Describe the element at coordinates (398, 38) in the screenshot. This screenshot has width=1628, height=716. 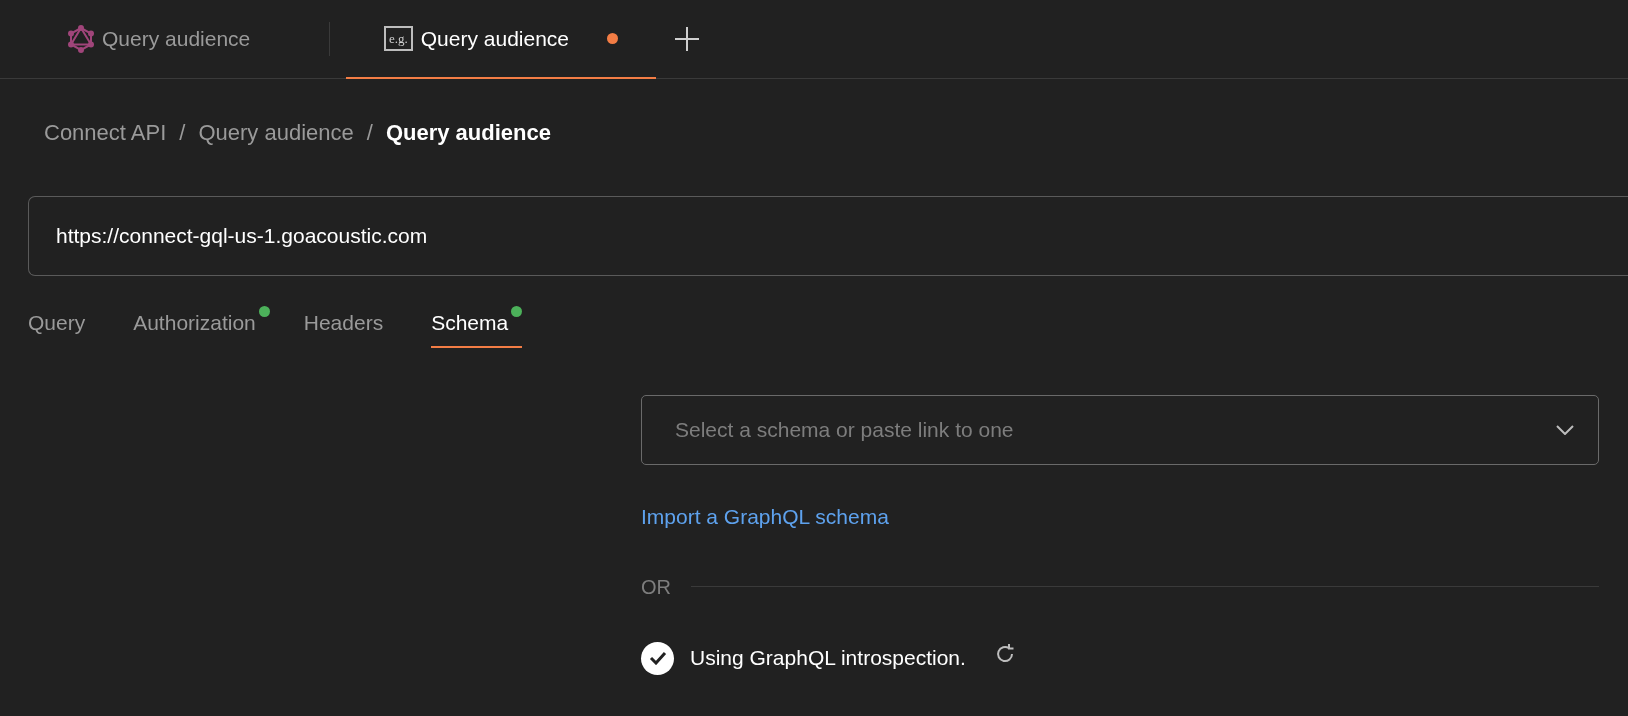
I see `example-icon: e.g.` at that location.